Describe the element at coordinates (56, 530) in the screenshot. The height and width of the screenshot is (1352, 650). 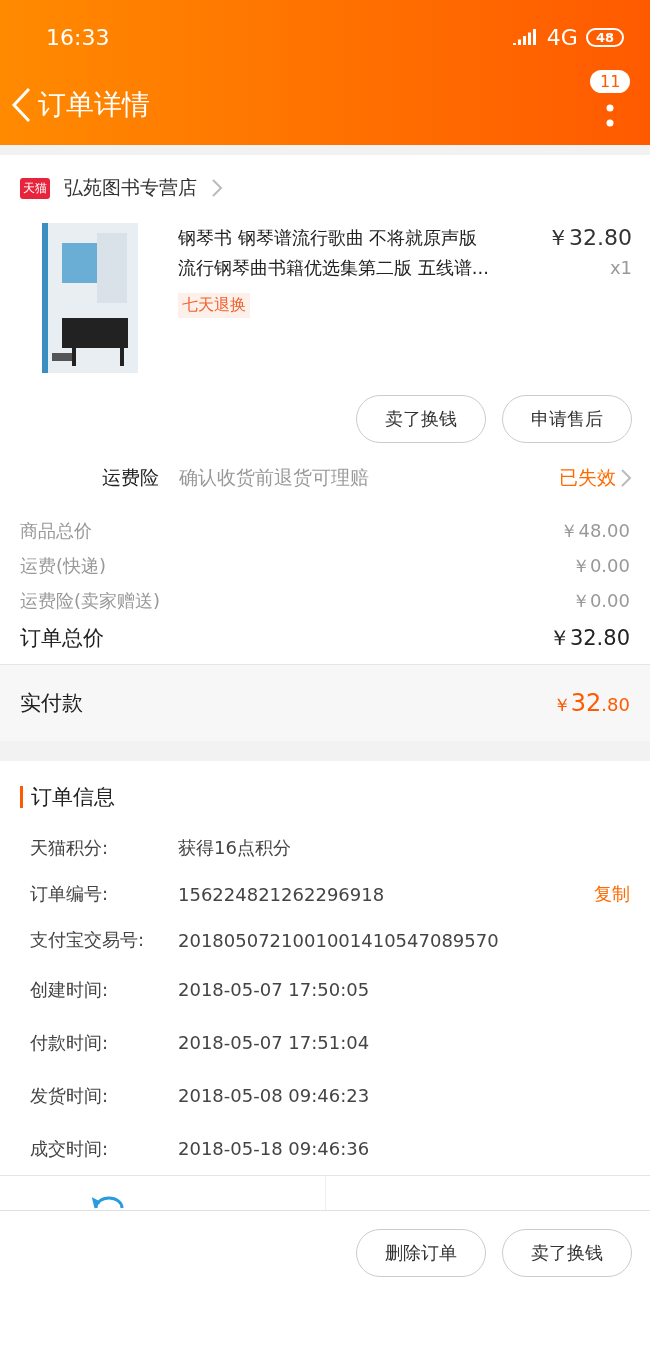
I see `price-label: 商品总价` at that location.